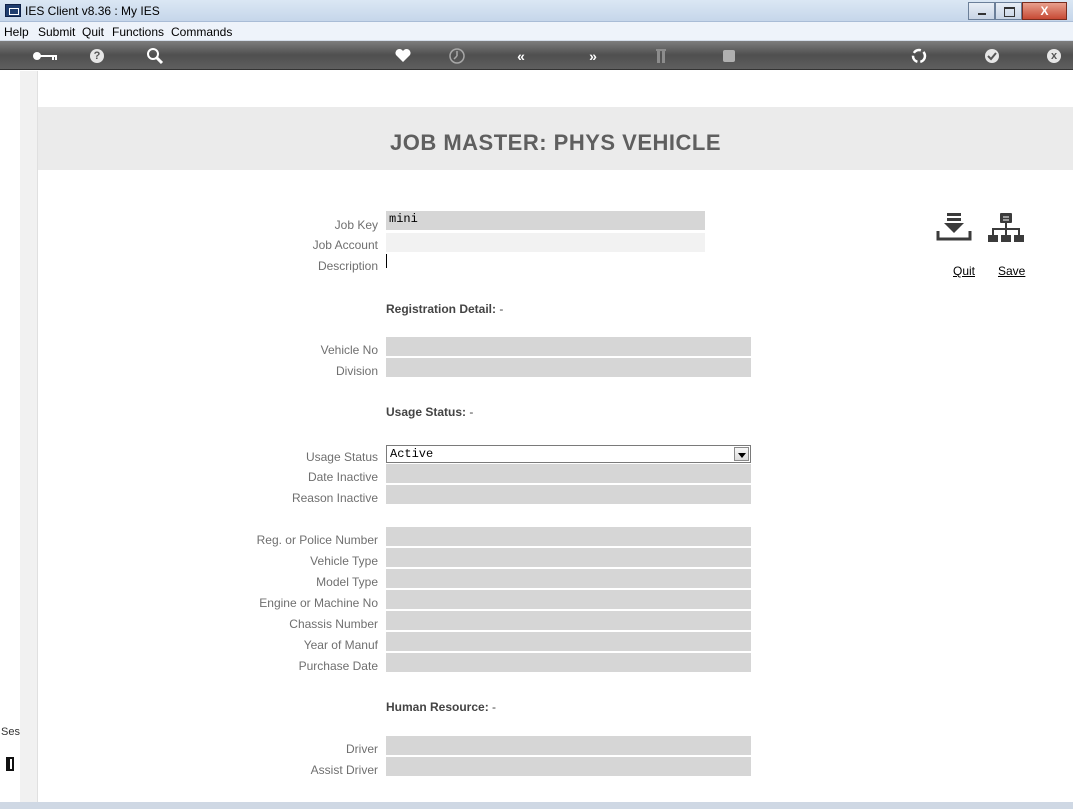 The image size is (1073, 809). Describe the element at coordinates (568, 745) in the screenshot. I see `driver-field` at that location.